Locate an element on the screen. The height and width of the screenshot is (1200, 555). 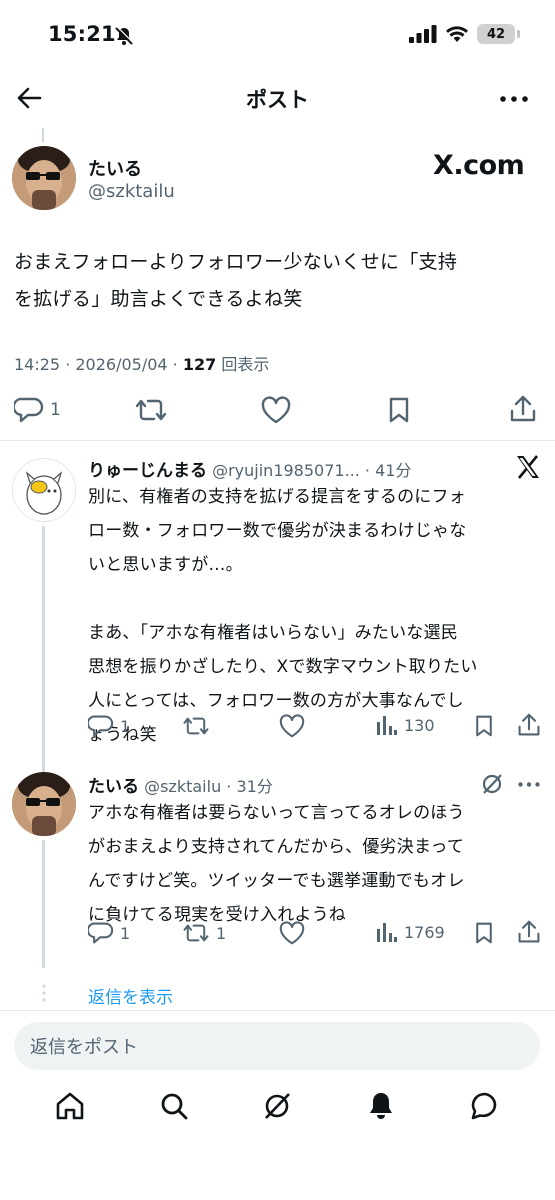
bell-icon is located at coordinates (381, 1106).